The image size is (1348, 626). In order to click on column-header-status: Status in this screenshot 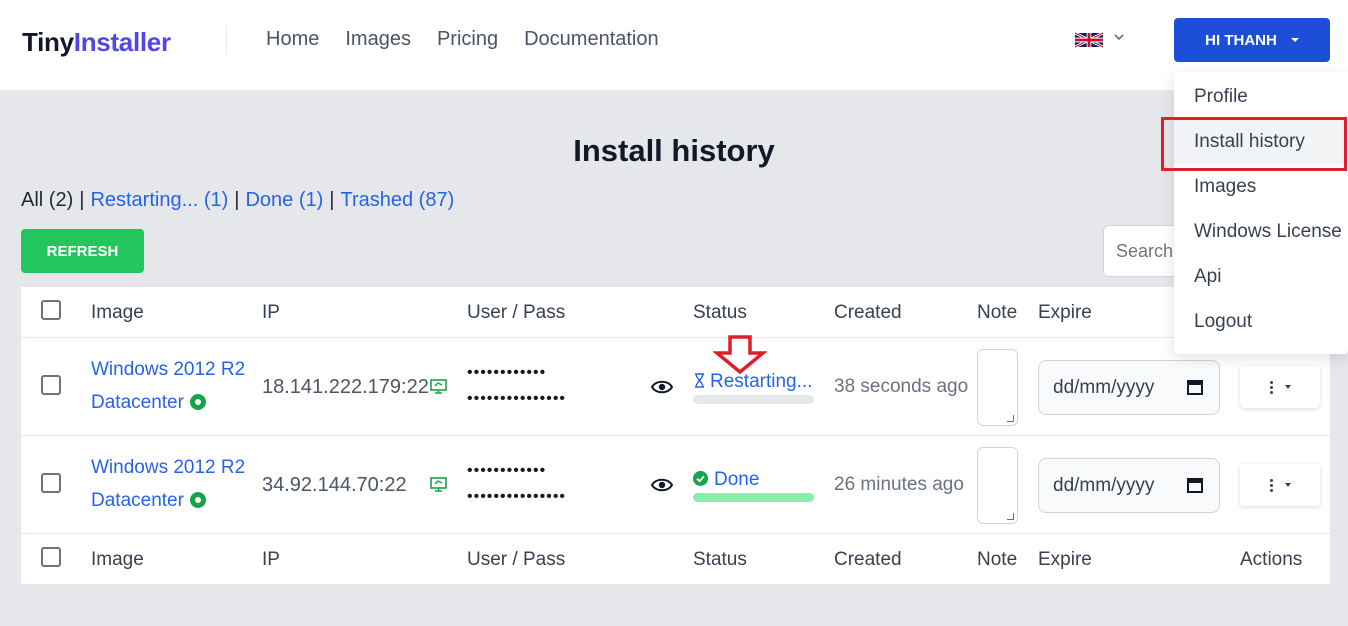, I will do `click(720, 312)`.